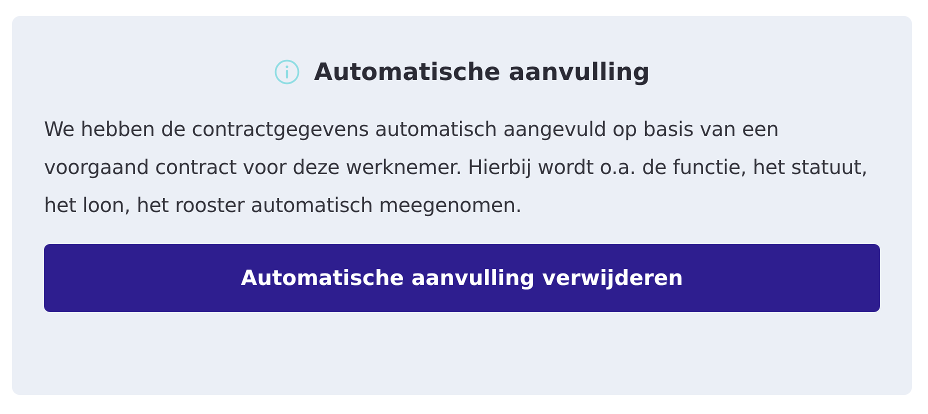  What do you see at coordinates (287, 72) in the screenshot?
I see `info-icon` at bounding box center [287, 72].